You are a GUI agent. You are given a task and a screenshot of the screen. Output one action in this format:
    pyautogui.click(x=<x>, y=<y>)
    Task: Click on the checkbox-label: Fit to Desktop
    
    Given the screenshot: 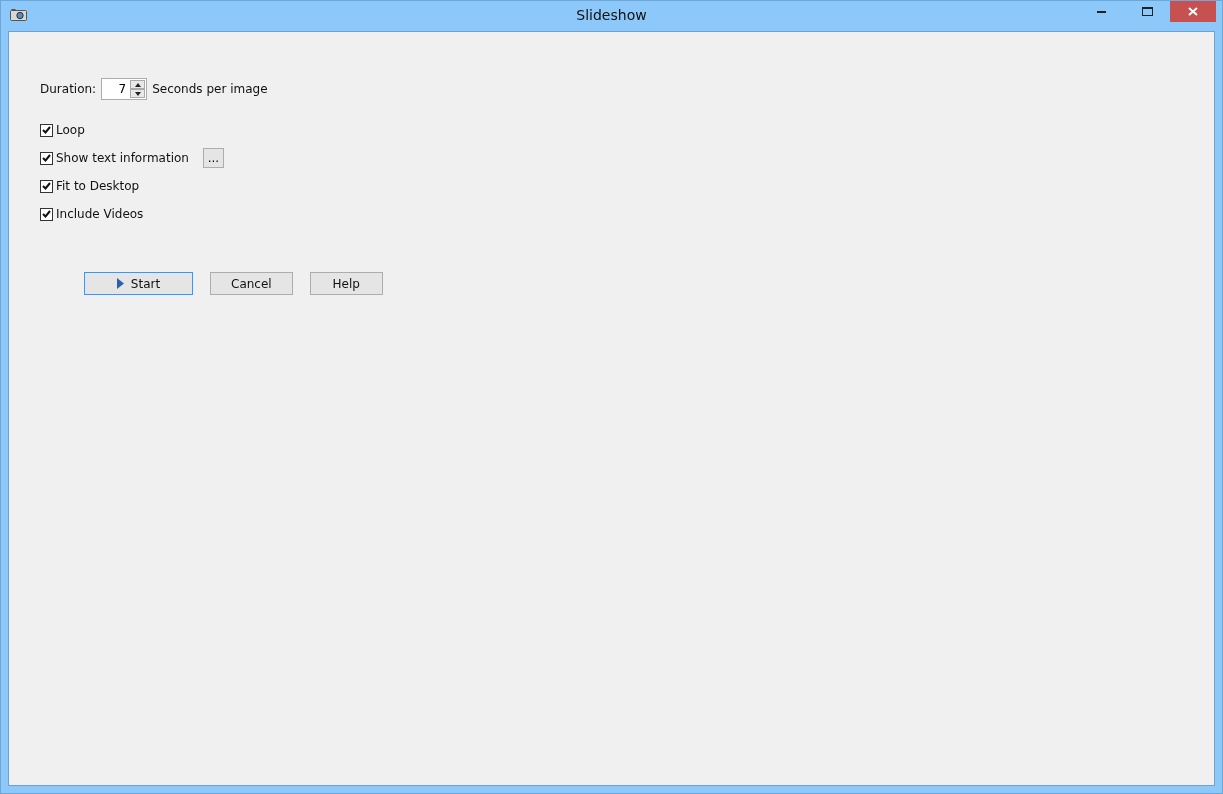 What is the action you would take?
    pyautogui.click(x=98, y=186)
    